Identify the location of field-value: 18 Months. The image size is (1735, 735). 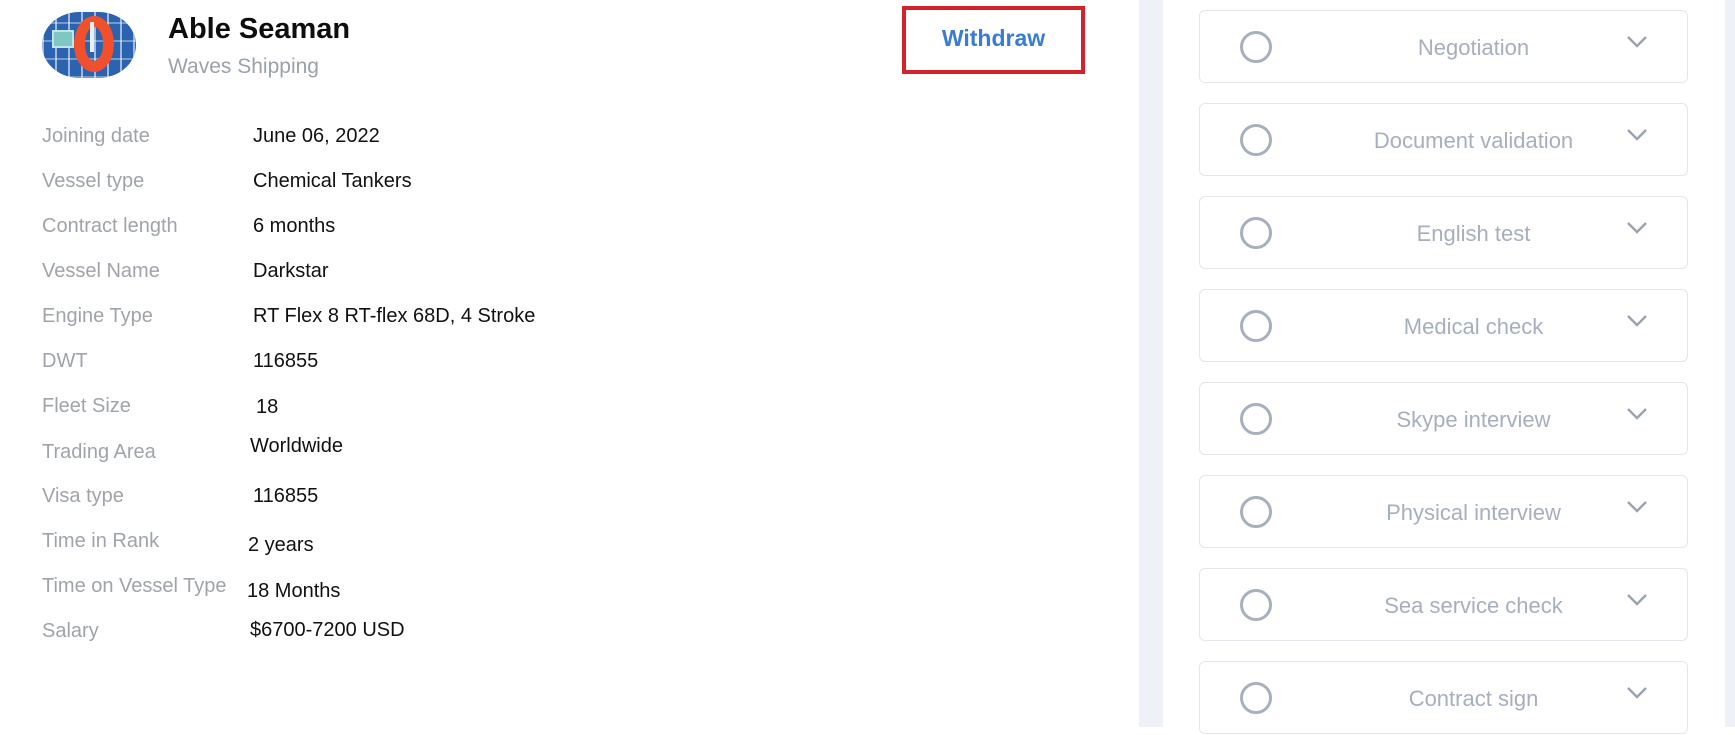
(294, 591).